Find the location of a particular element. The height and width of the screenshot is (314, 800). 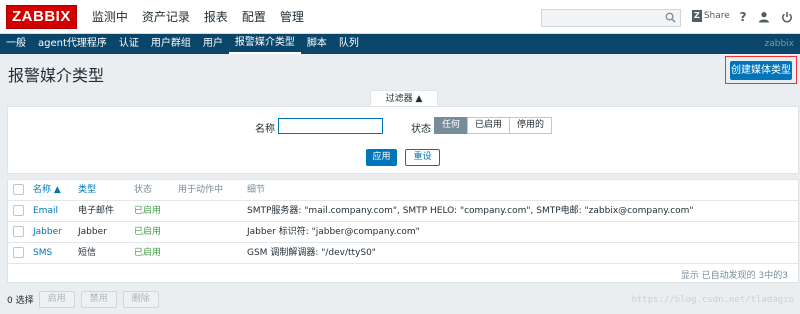

col-status-header: 状态 is located at coordinates (143, 190).